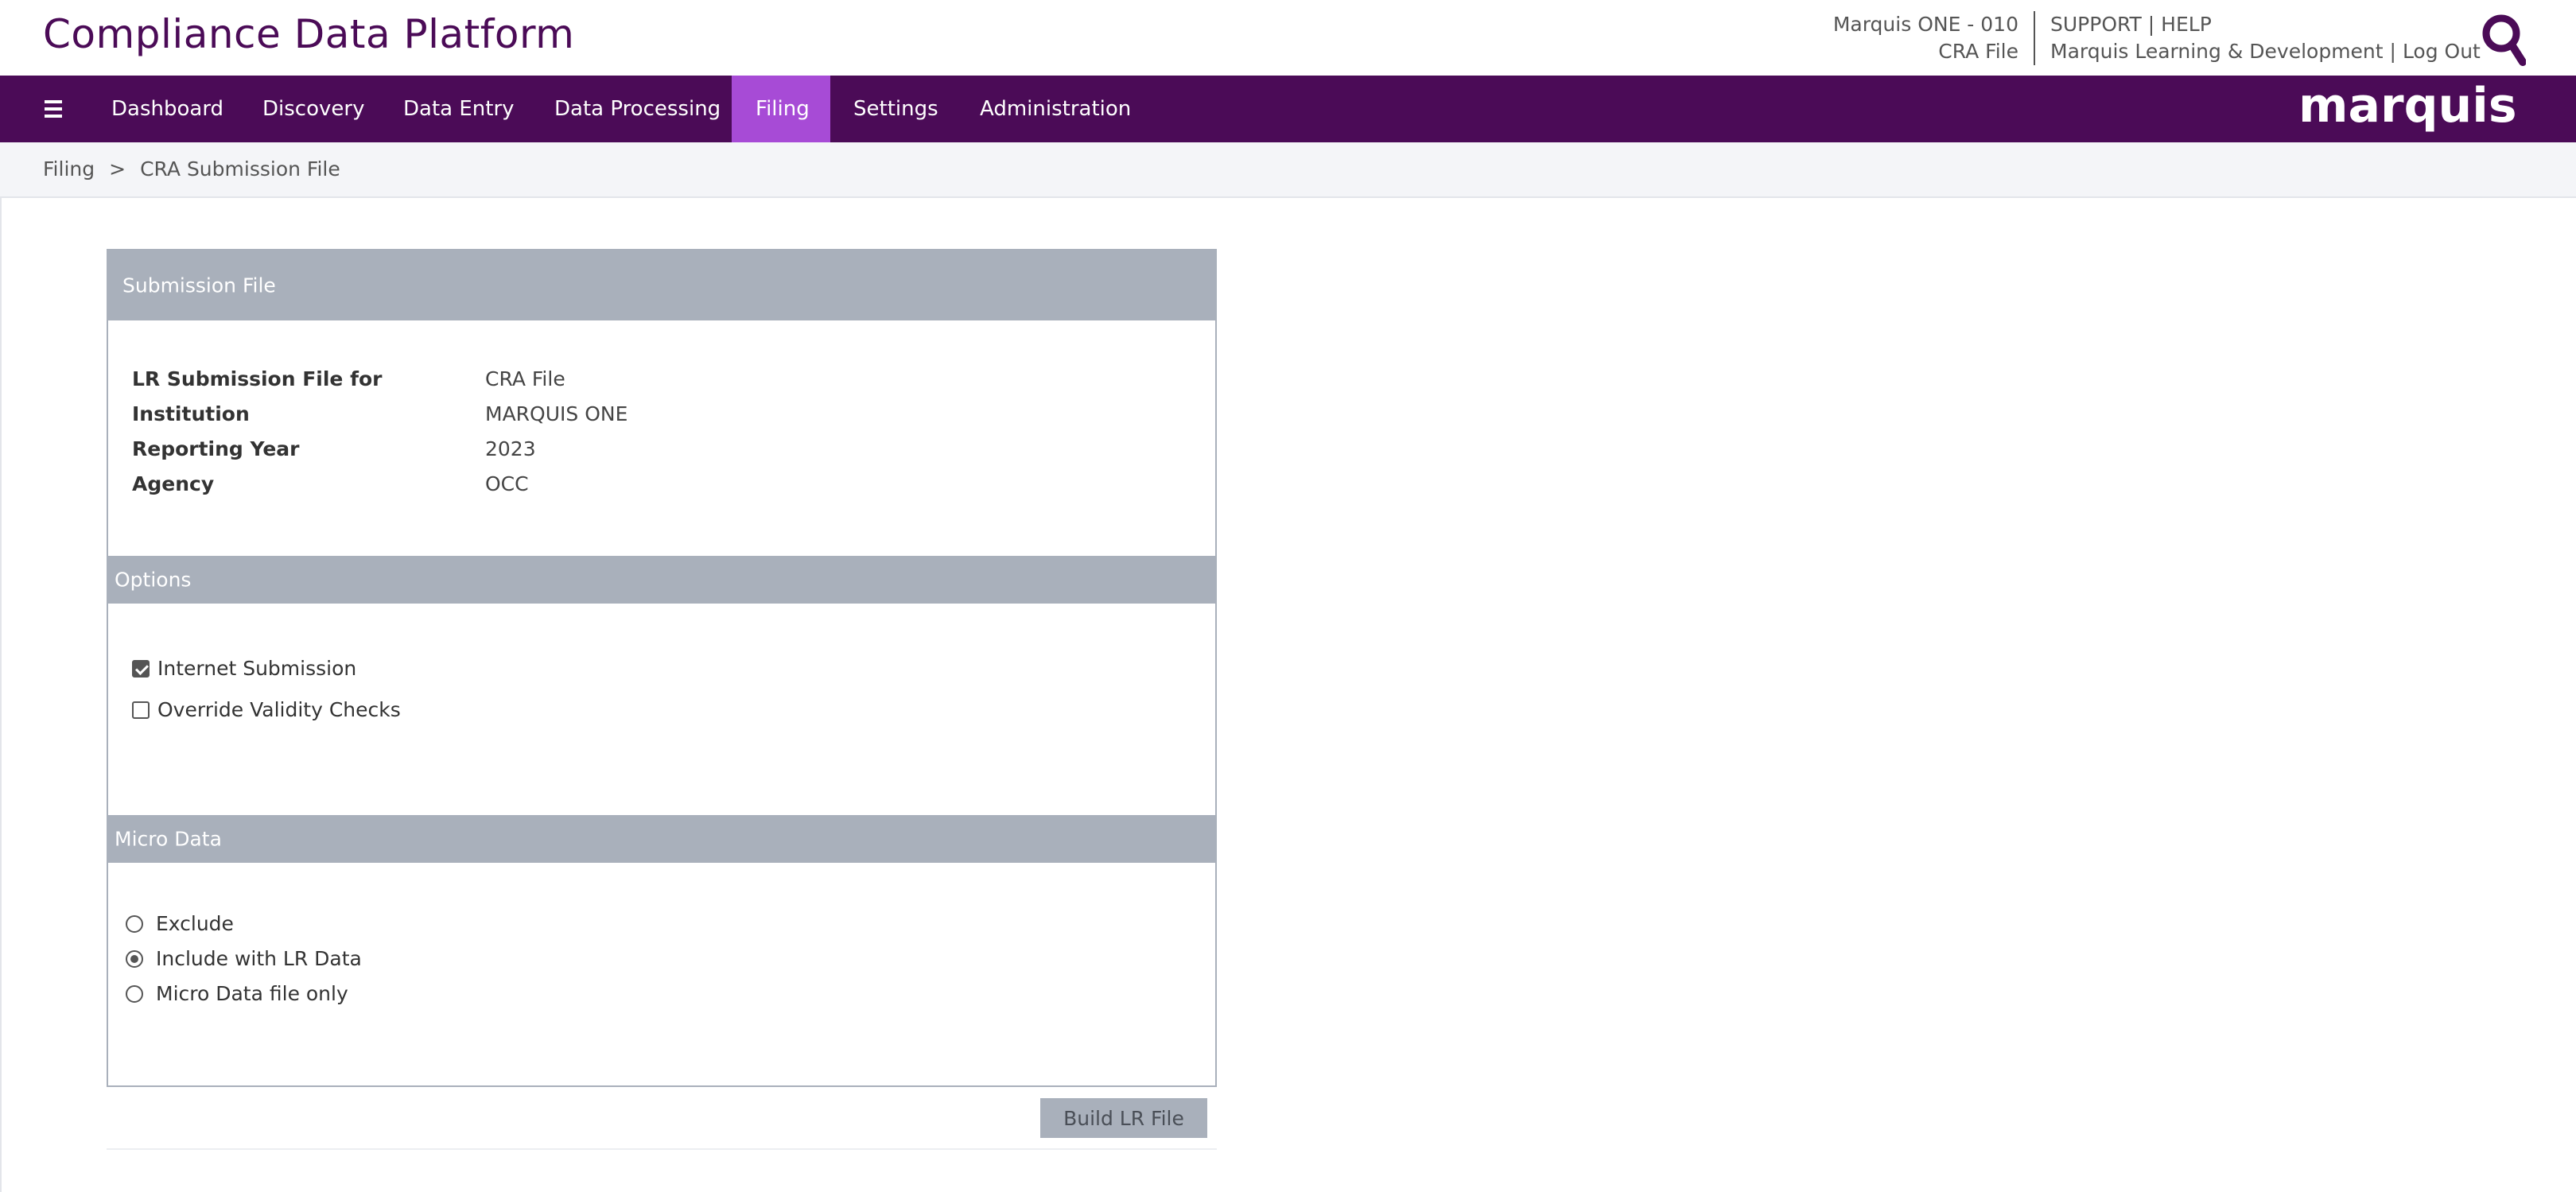 The height and width of the screenshot is (1192, 2576). I want to click on submission-file-header: Submission File, so click(661, 285).